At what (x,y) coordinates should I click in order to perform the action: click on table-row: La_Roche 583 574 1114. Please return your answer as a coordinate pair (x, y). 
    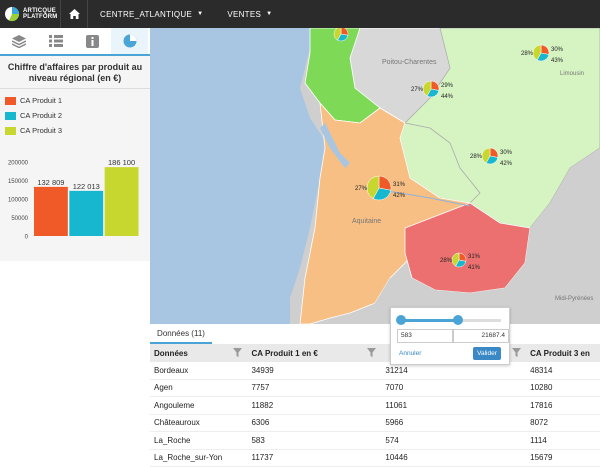
    Looking at the image, I should click on (375, 440).